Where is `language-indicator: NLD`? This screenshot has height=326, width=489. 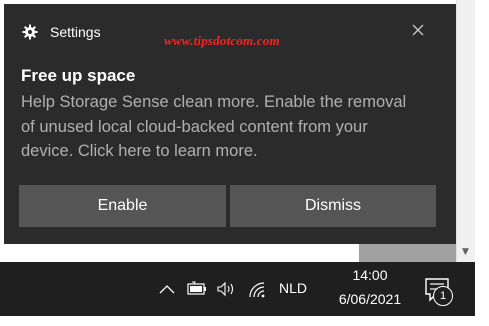
language-indicator: NLD is located at coordinates (293, 288).